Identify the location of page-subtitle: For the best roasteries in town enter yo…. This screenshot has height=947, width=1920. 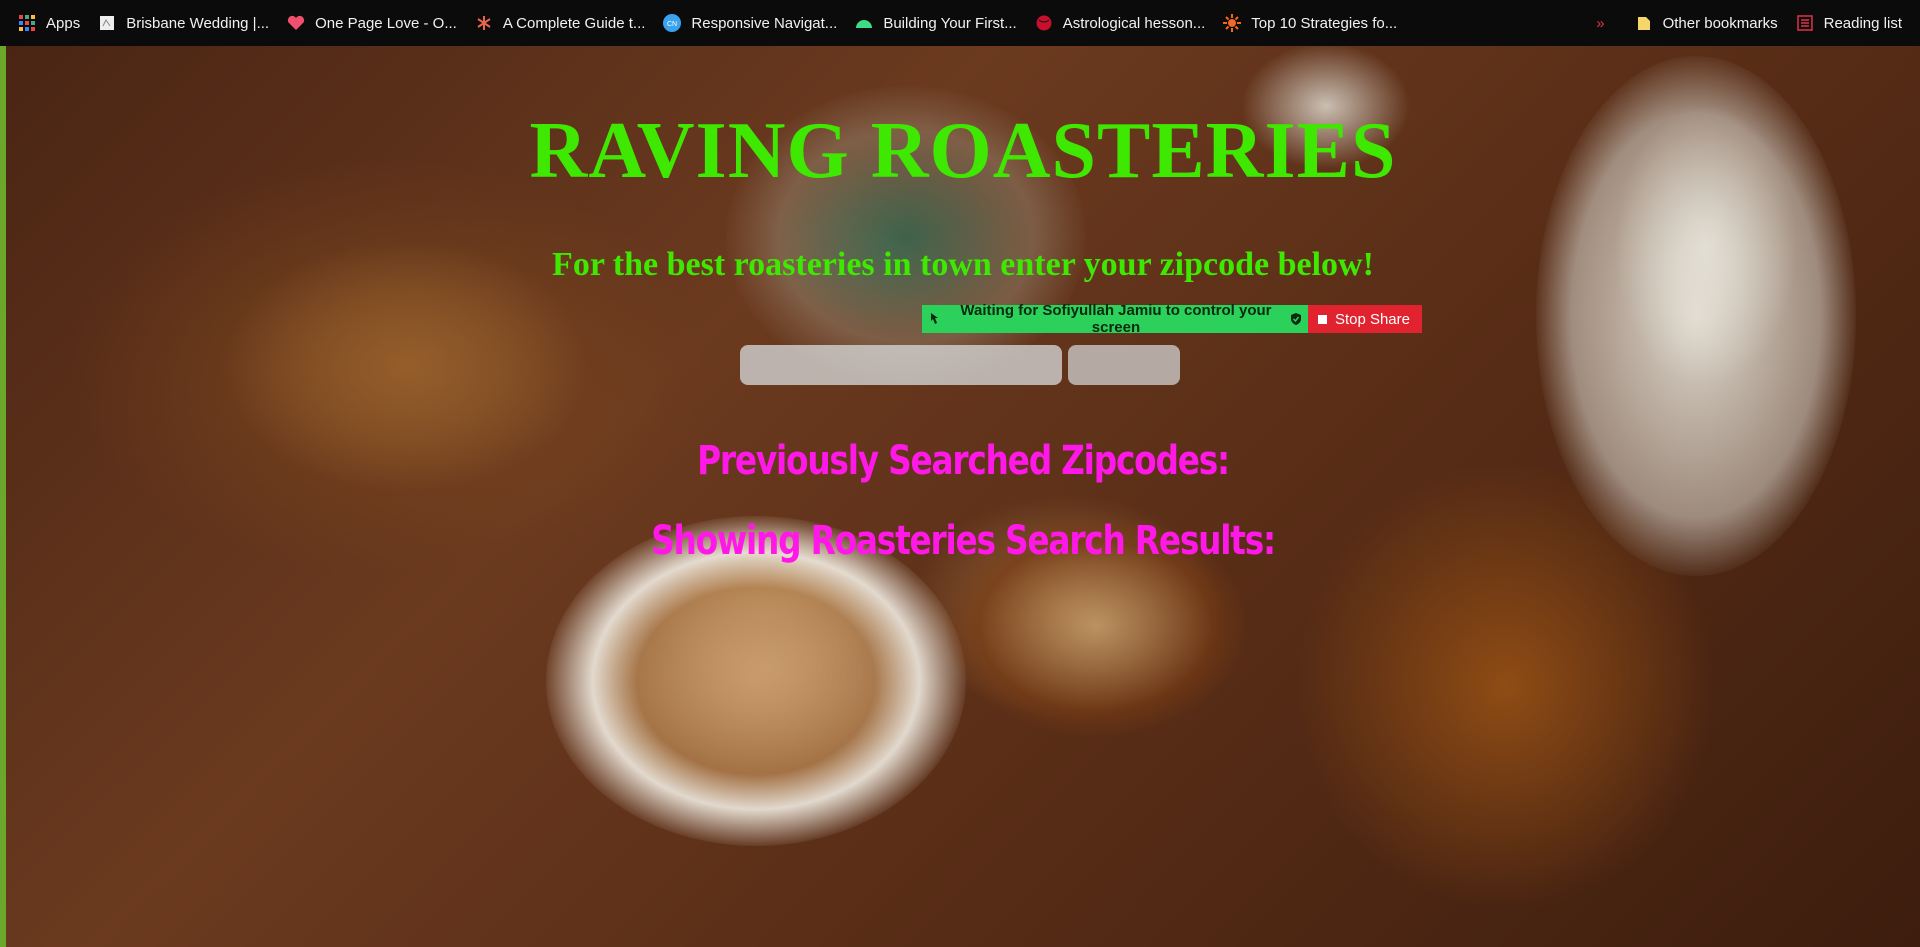
(963, 264).